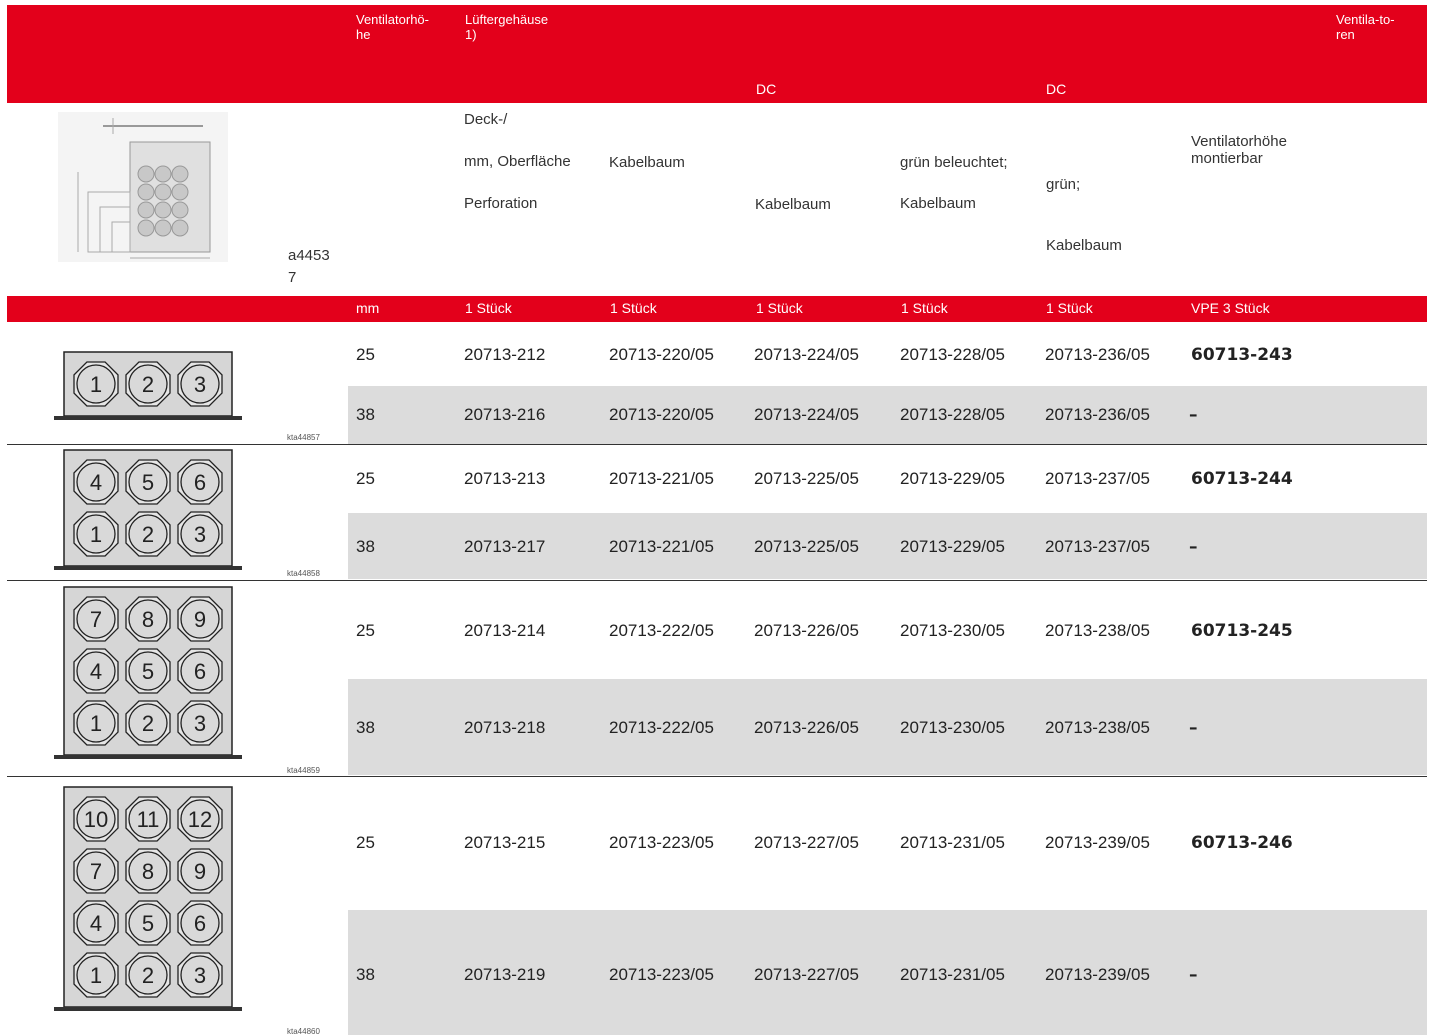 The image size is (1430, 1036). Describe the element at coordinates (505, 478) in the screenshot. I see `cell-housing: 20713-213` at that location.